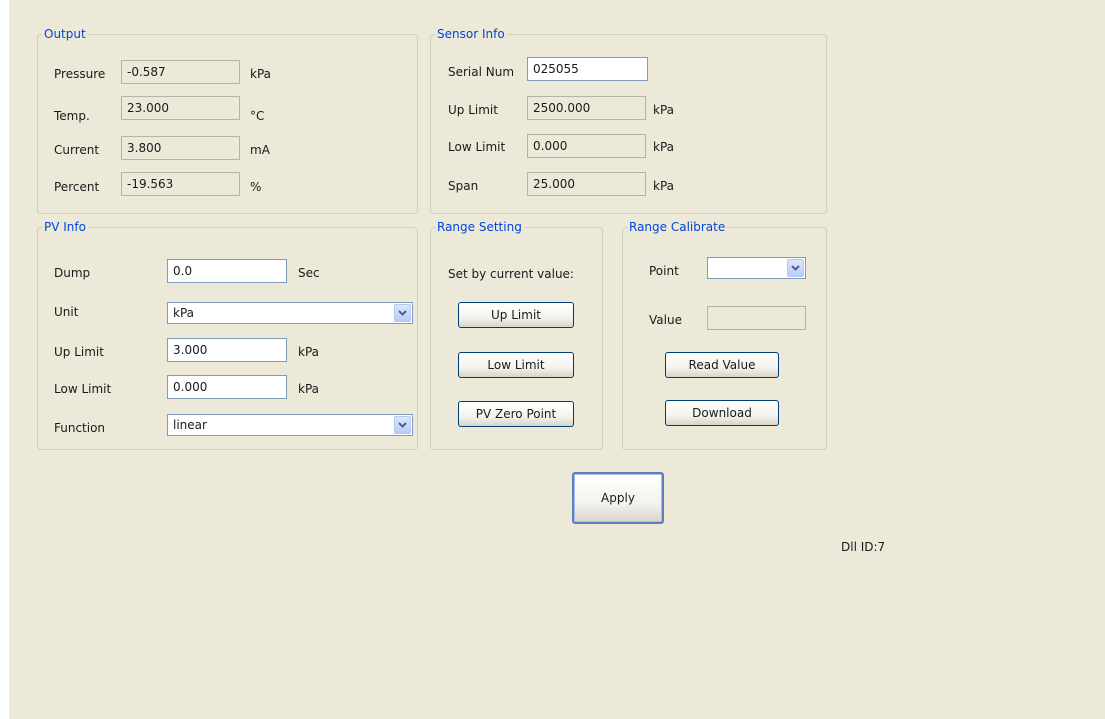 The image size is (1105, 719). What do you see at coordinates (471, 34) in the screenshot?
I see `sensor-info-group-title: Sensor Info` at bounding box center [471, 34].